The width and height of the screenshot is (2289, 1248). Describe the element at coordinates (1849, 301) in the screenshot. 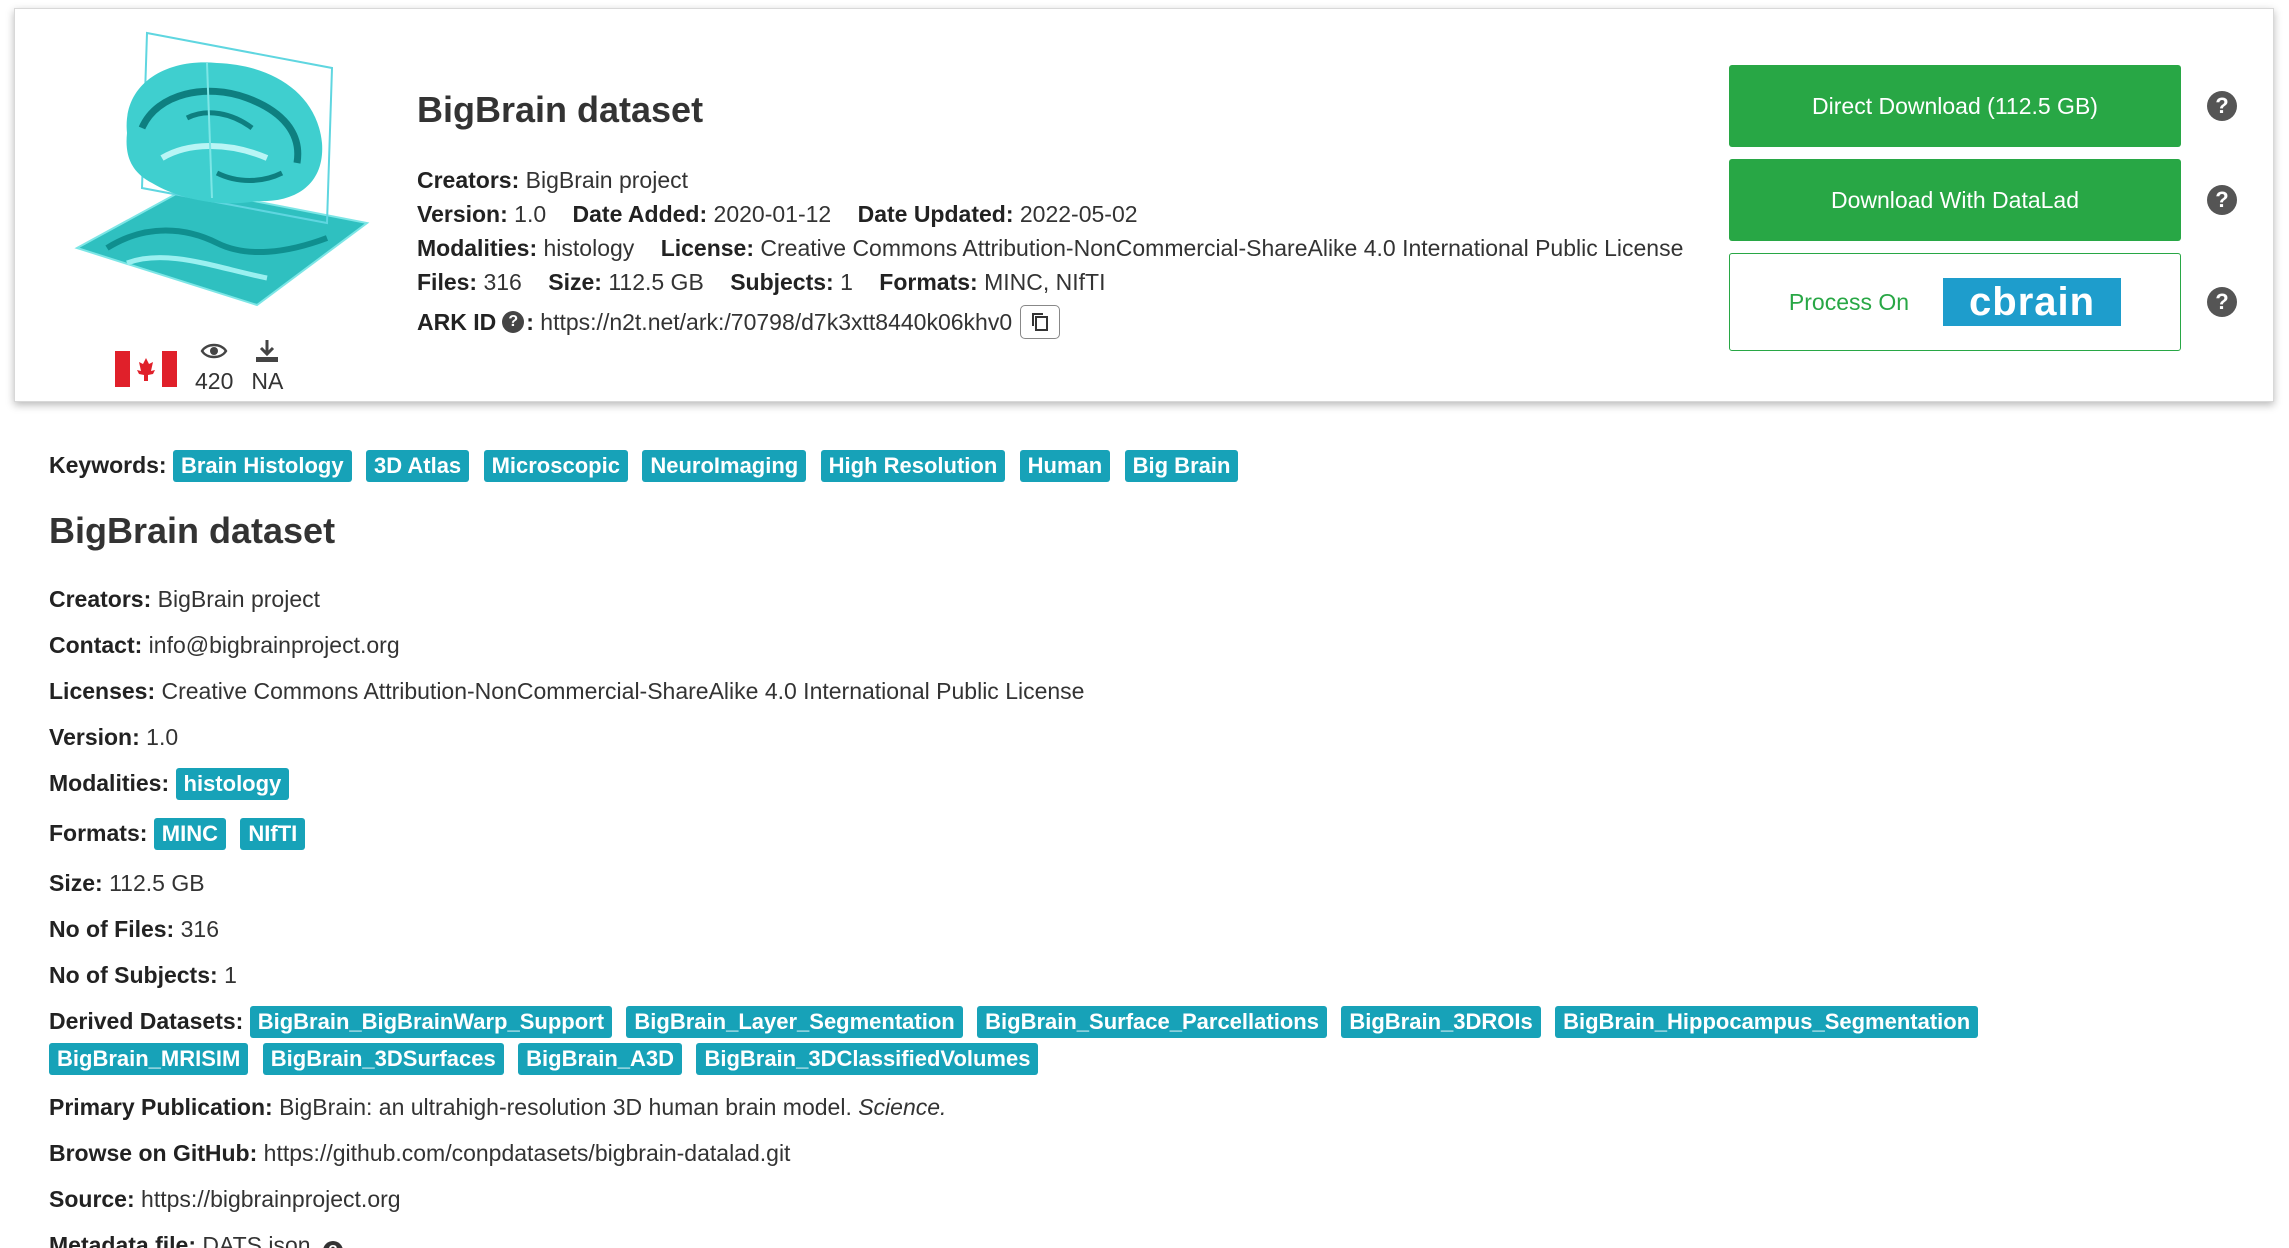

I see `process-on-label: Process On` at that location.